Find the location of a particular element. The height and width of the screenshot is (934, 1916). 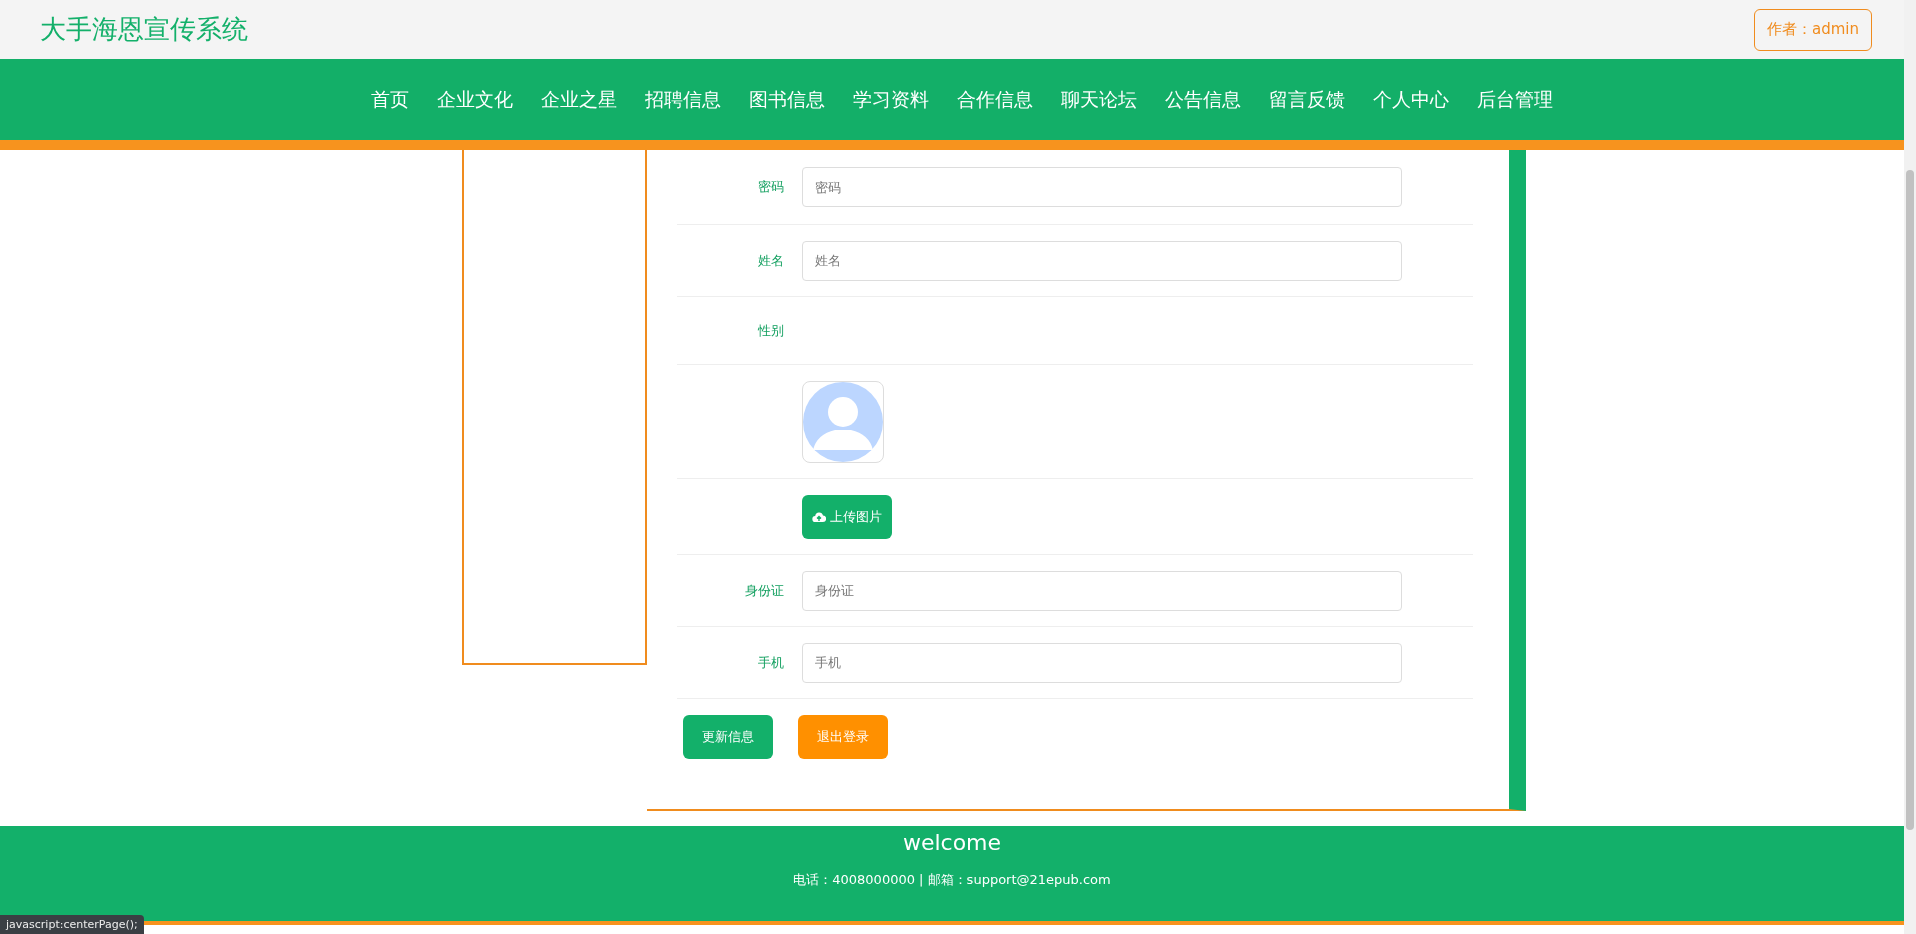

action-button: 更新信息 is located at coordinates (728, 737).